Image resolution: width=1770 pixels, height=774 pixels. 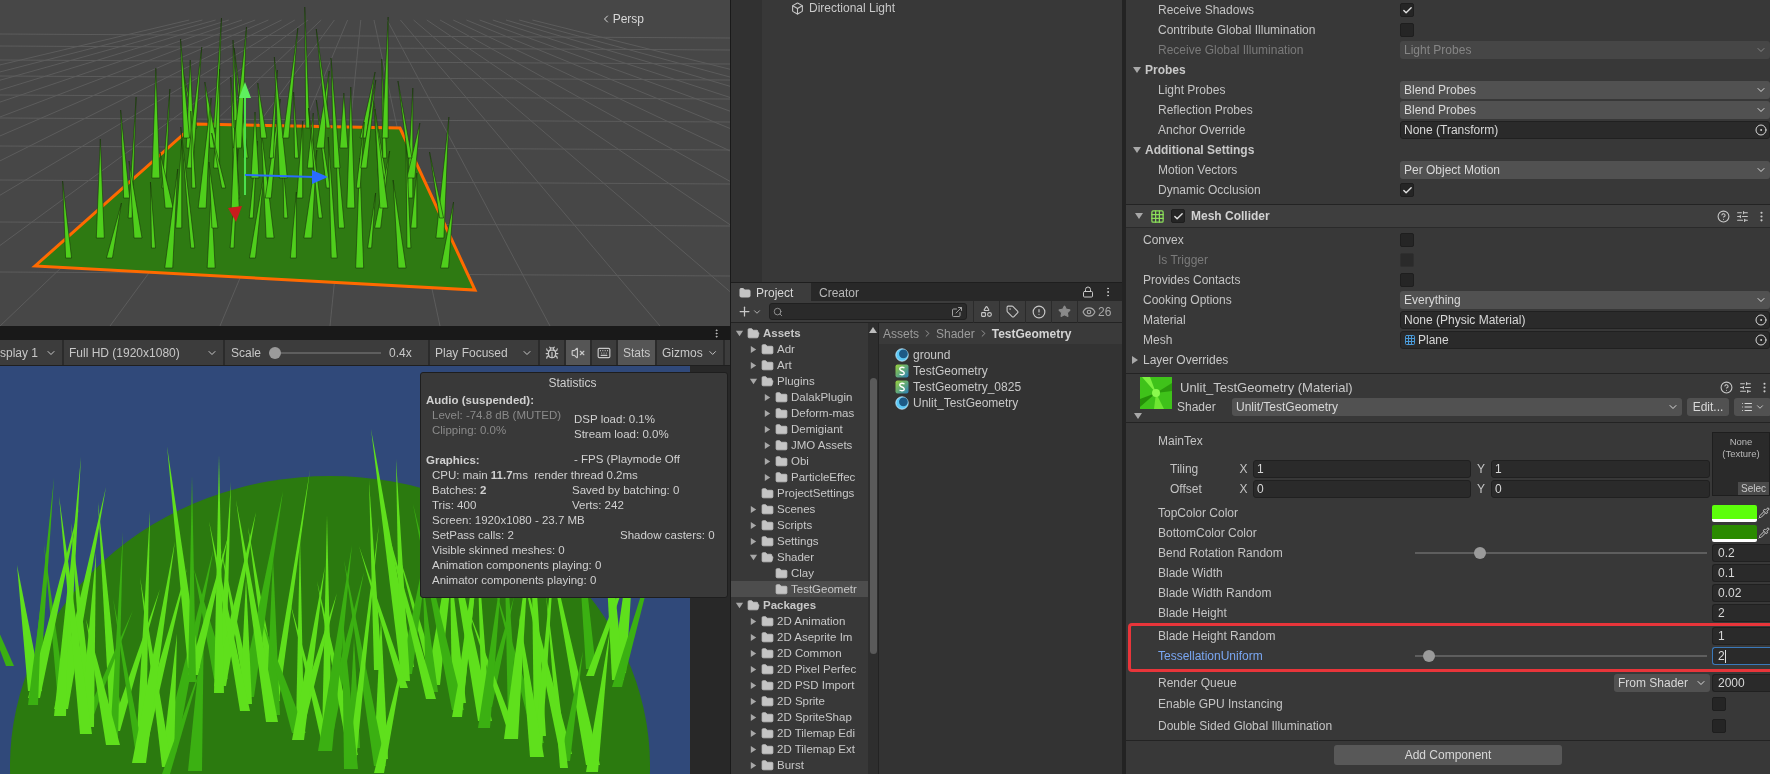 I want to click on add-component-button: Add Component, so click(x=1448, y=755).